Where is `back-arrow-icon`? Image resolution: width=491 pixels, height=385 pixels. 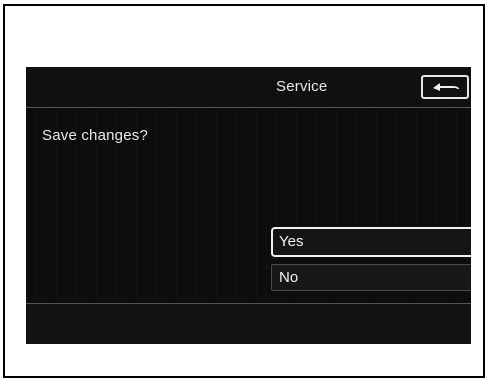 back-arrow-icon is located at coordinates (446, 87).